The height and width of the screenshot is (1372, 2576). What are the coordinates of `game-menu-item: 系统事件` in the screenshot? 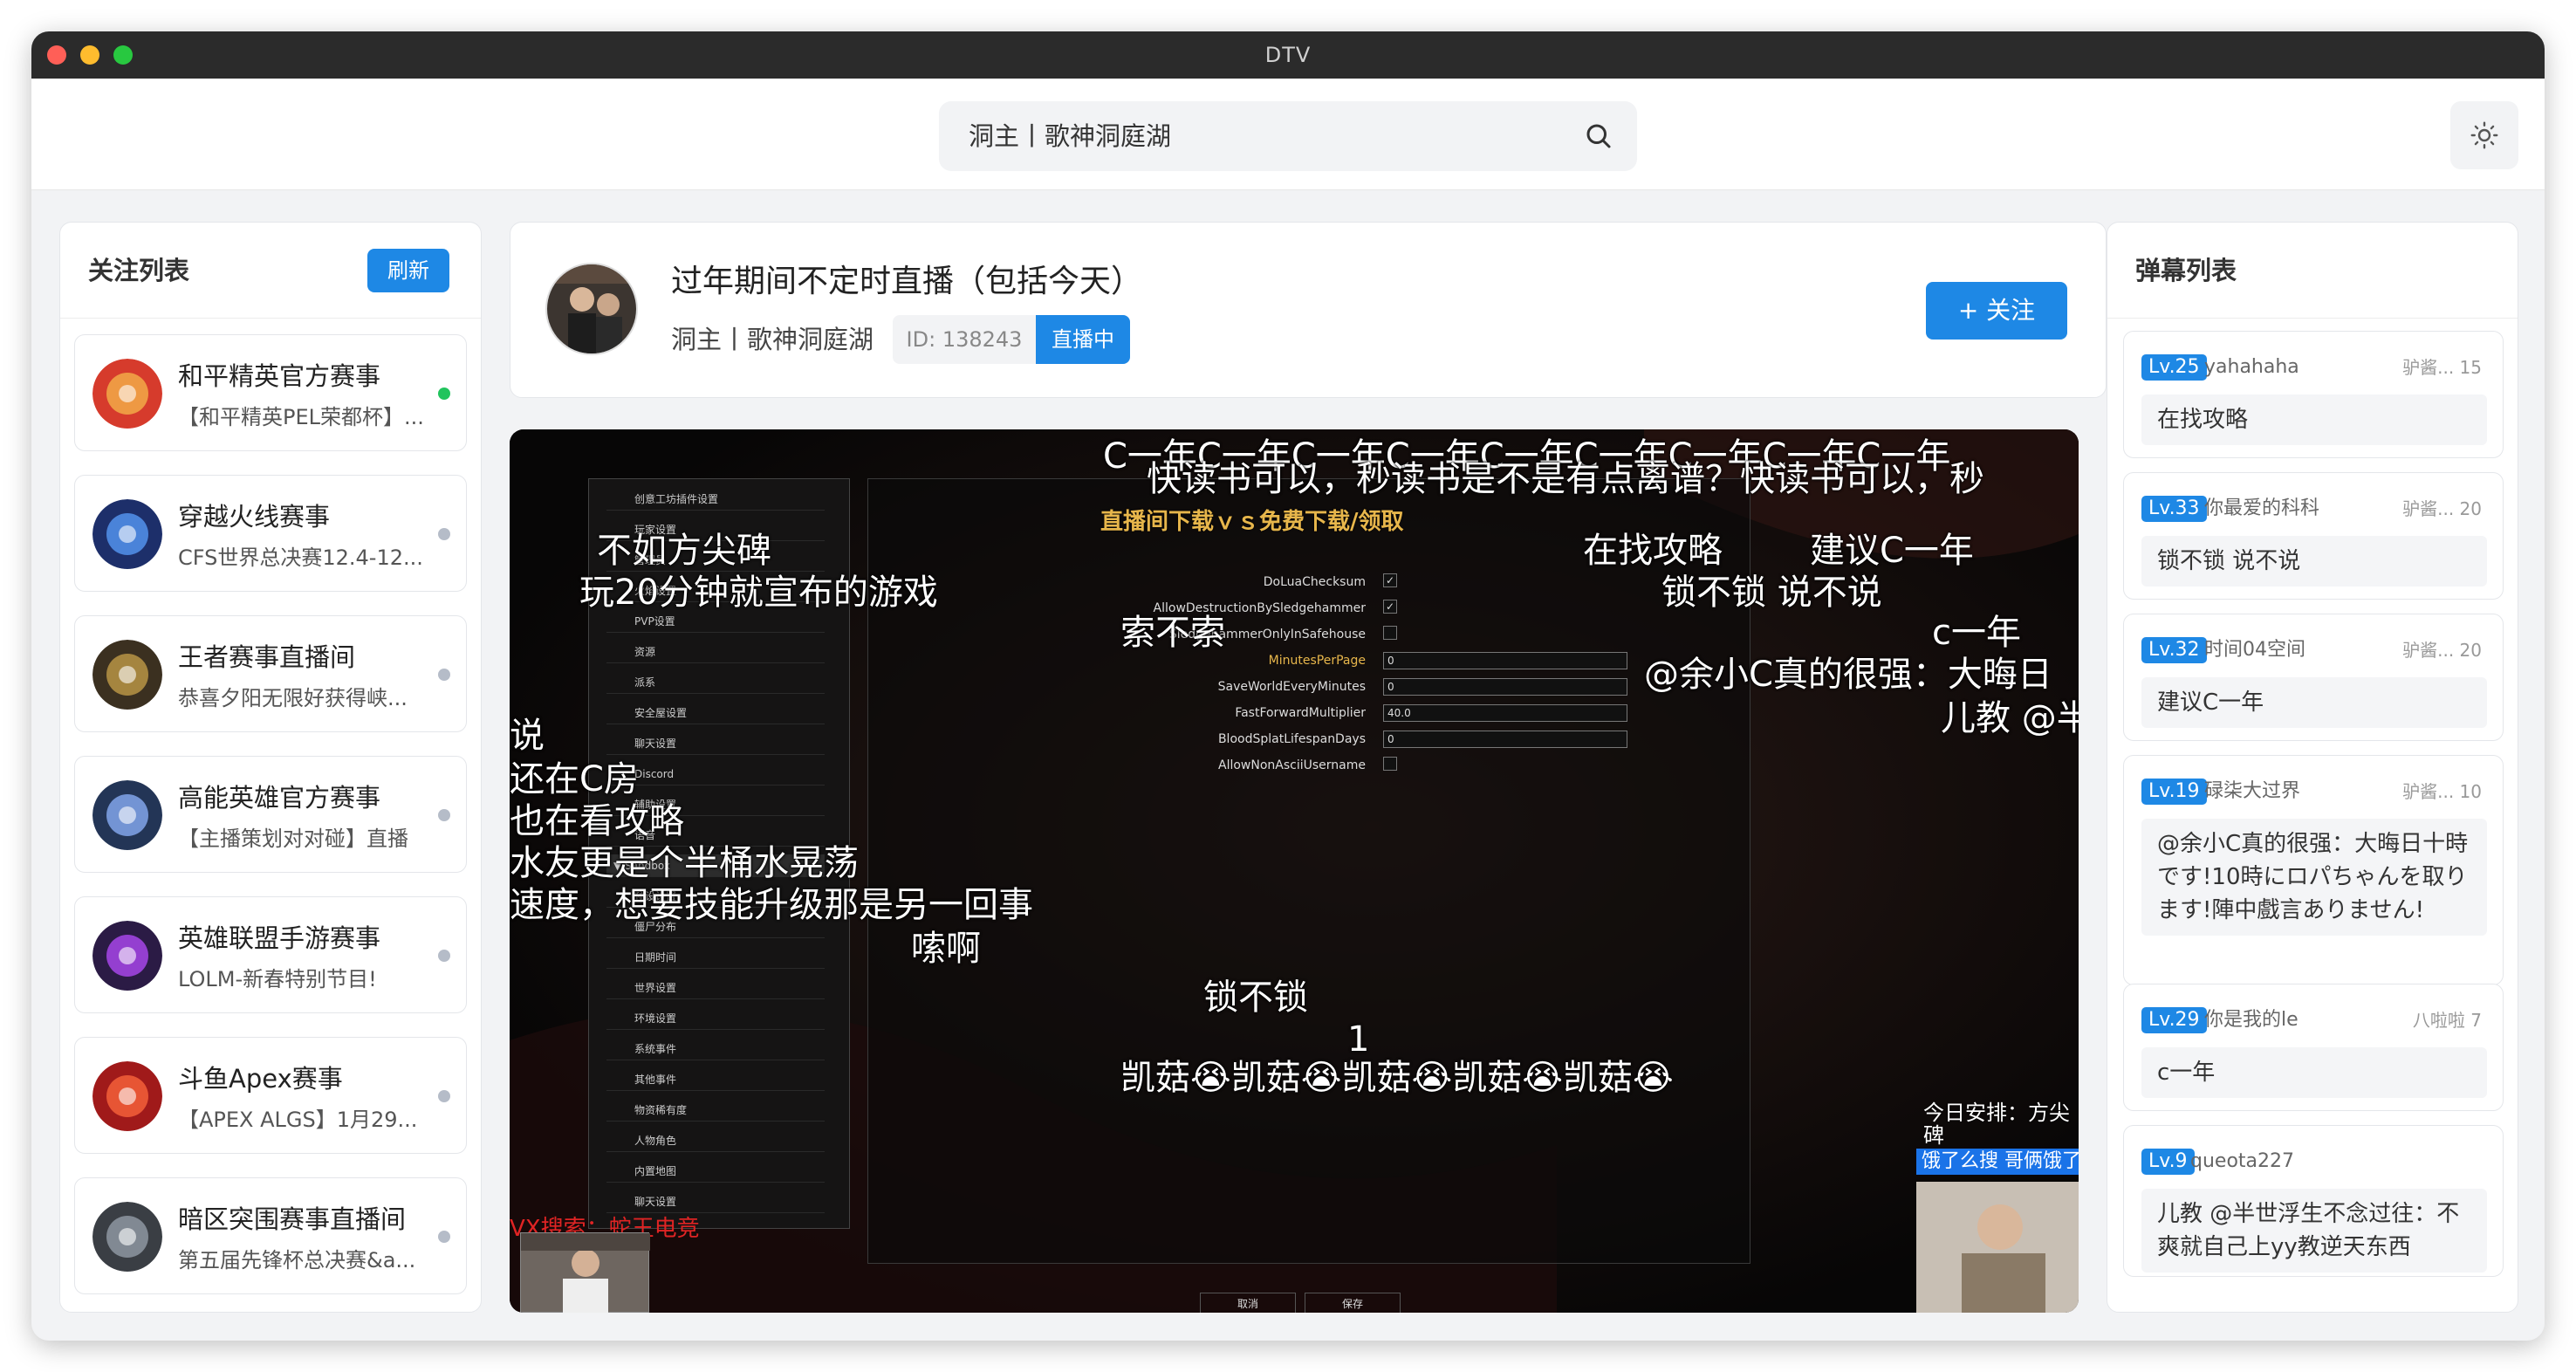 It's located at (715, 1049).